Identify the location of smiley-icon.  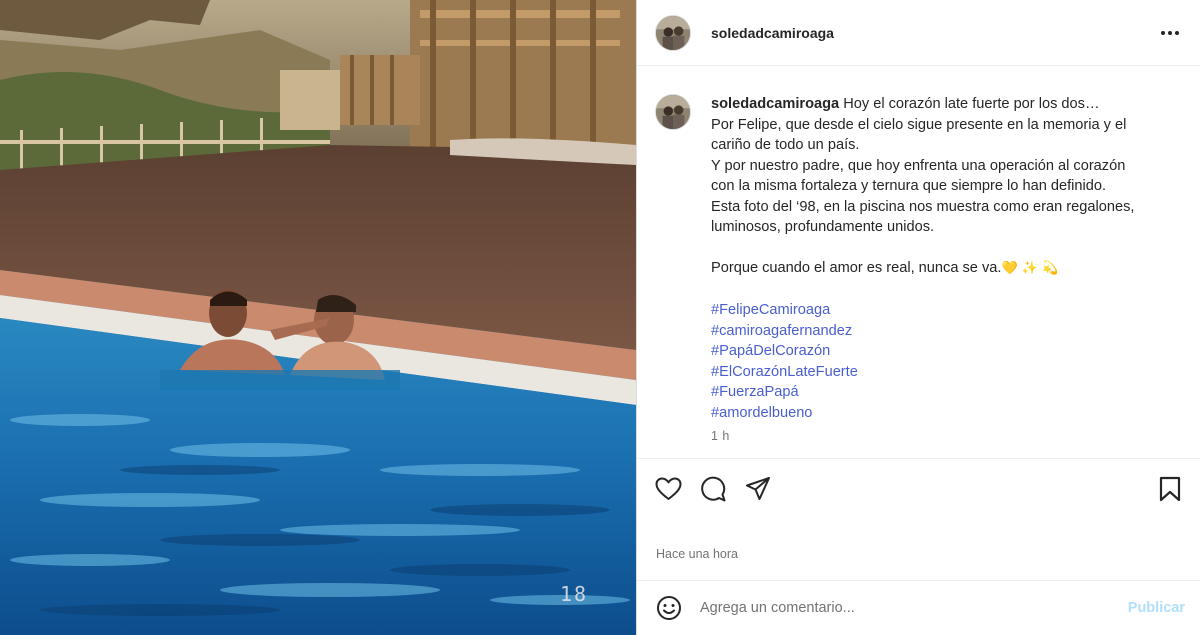
(669, 608).